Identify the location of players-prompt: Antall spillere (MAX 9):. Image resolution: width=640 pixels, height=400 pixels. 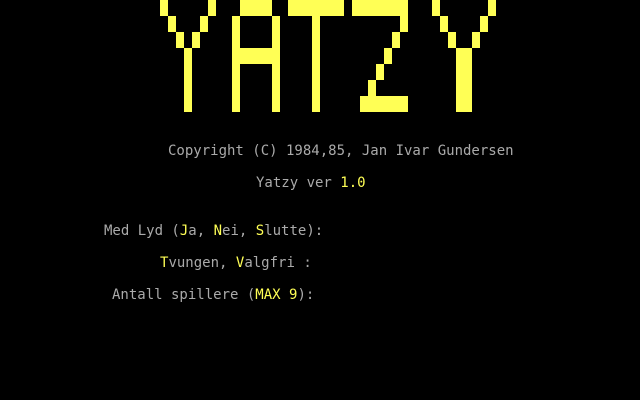
(217, 295).